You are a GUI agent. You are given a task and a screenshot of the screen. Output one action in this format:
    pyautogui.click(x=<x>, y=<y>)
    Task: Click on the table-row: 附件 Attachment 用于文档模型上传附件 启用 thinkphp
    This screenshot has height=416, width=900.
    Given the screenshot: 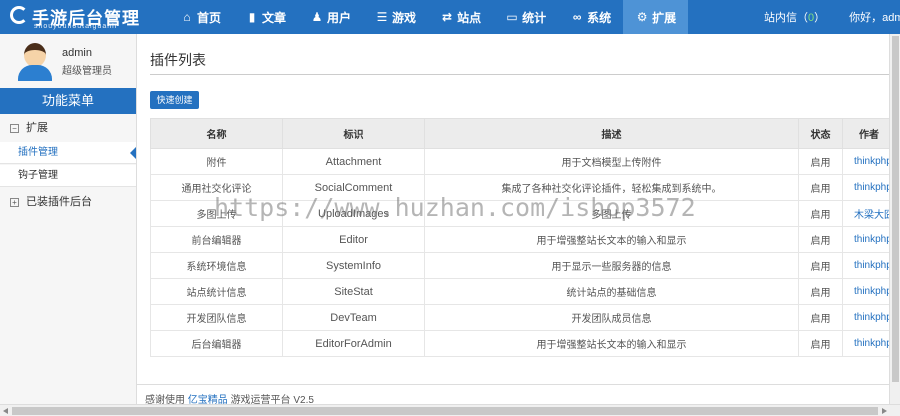 What is the action you would take?
    pyautogui.click(x=523, y=161)
    